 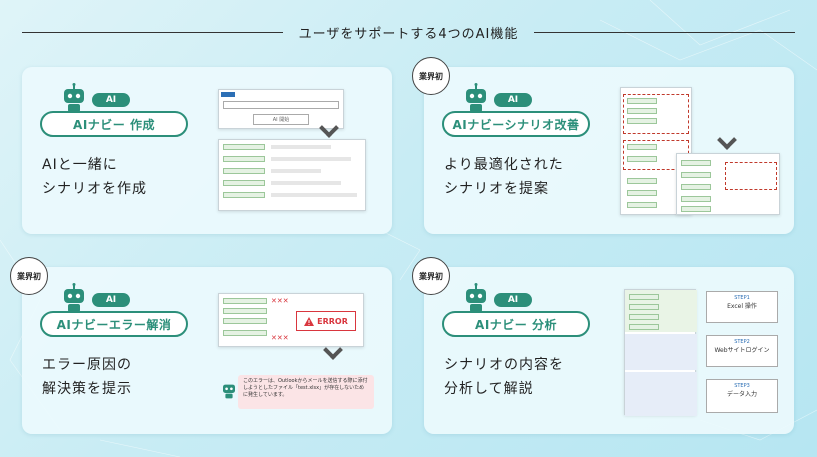 What do you see at coordinates (94, 177) in the screenshot?
I see `feature-description: AIと一緒に シナリオを作成` at bounding box center [94, 177].